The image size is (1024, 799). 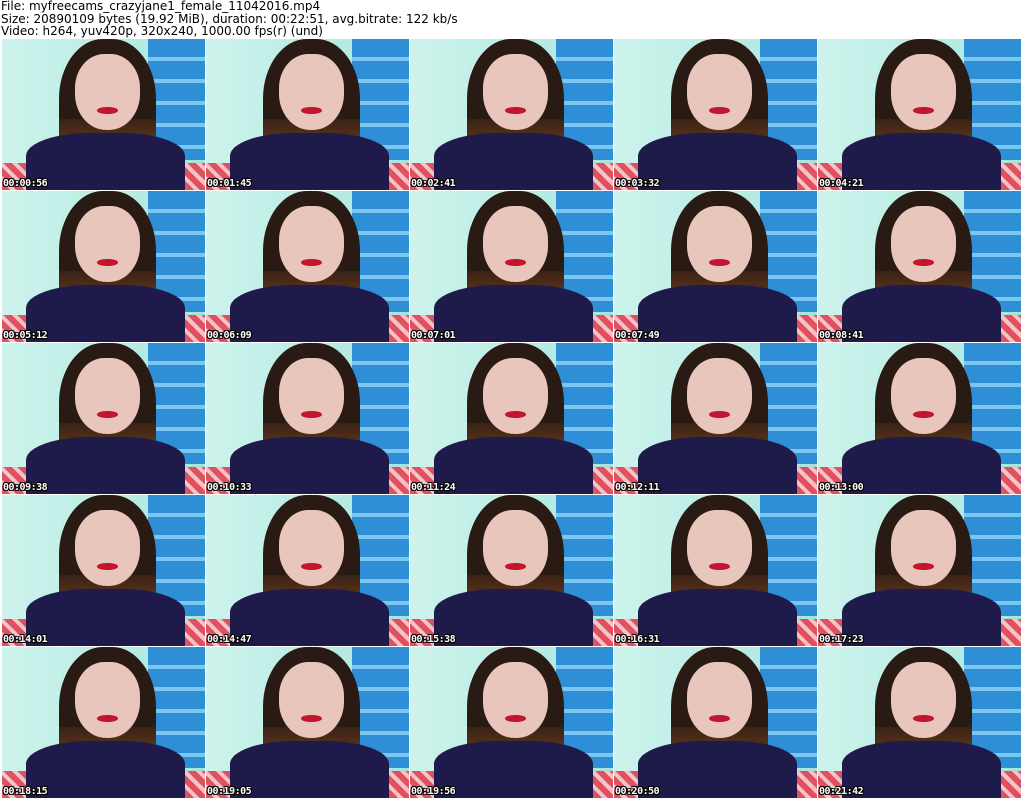 I want to click on video-thumbnail: 00:09:38, so click(x=103, y=418).